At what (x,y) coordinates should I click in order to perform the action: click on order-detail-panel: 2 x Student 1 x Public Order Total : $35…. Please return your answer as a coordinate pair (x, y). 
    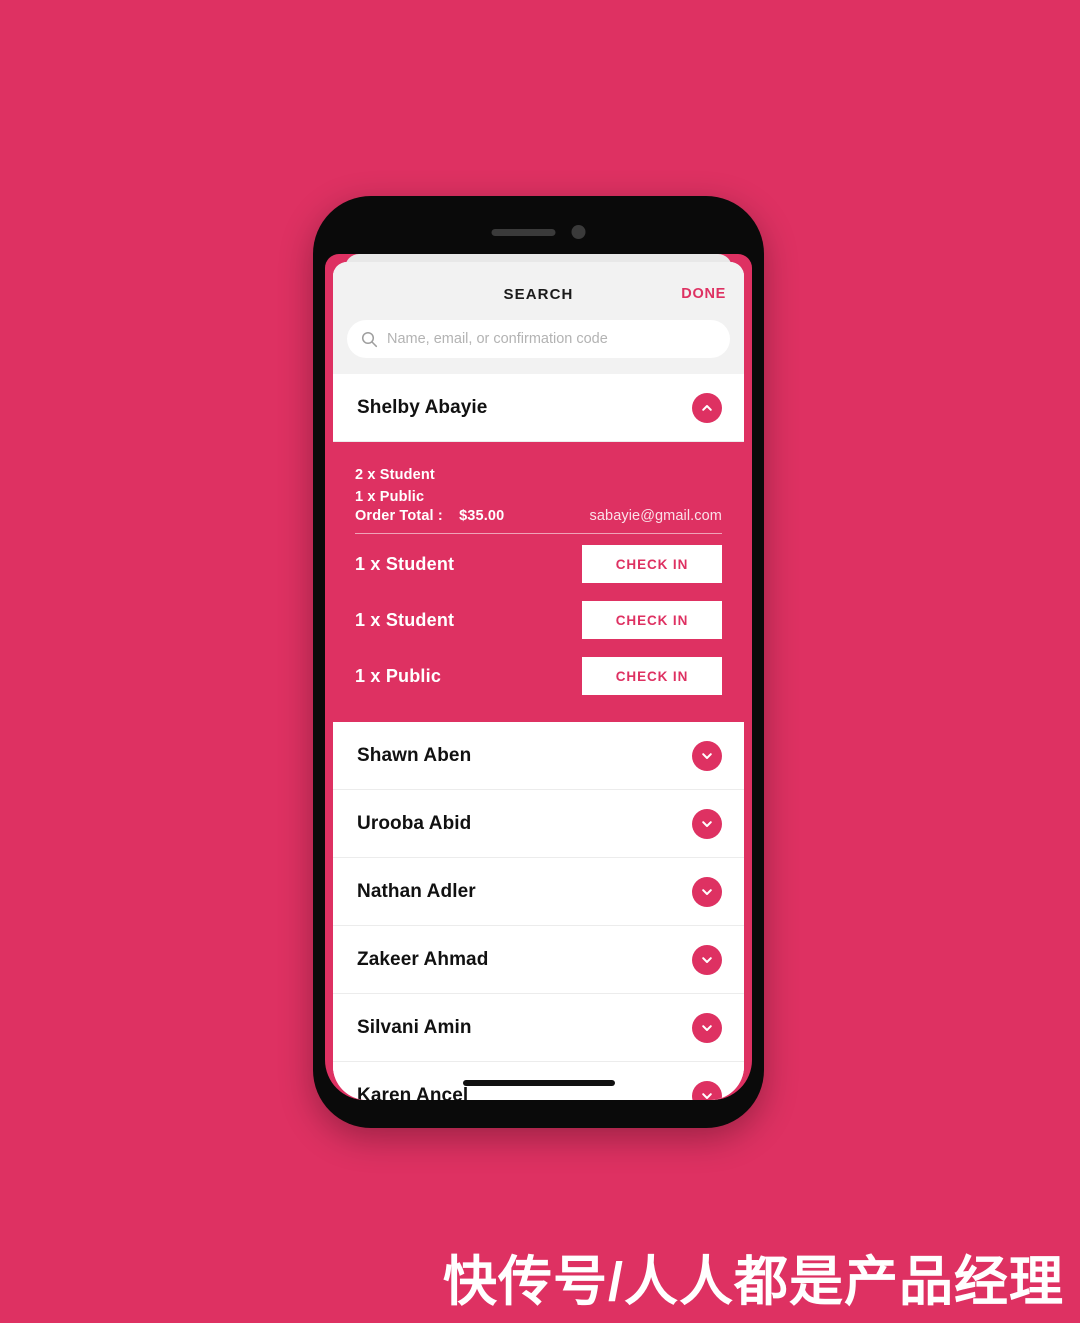
    Looking at the image, I should click on (538, 582).